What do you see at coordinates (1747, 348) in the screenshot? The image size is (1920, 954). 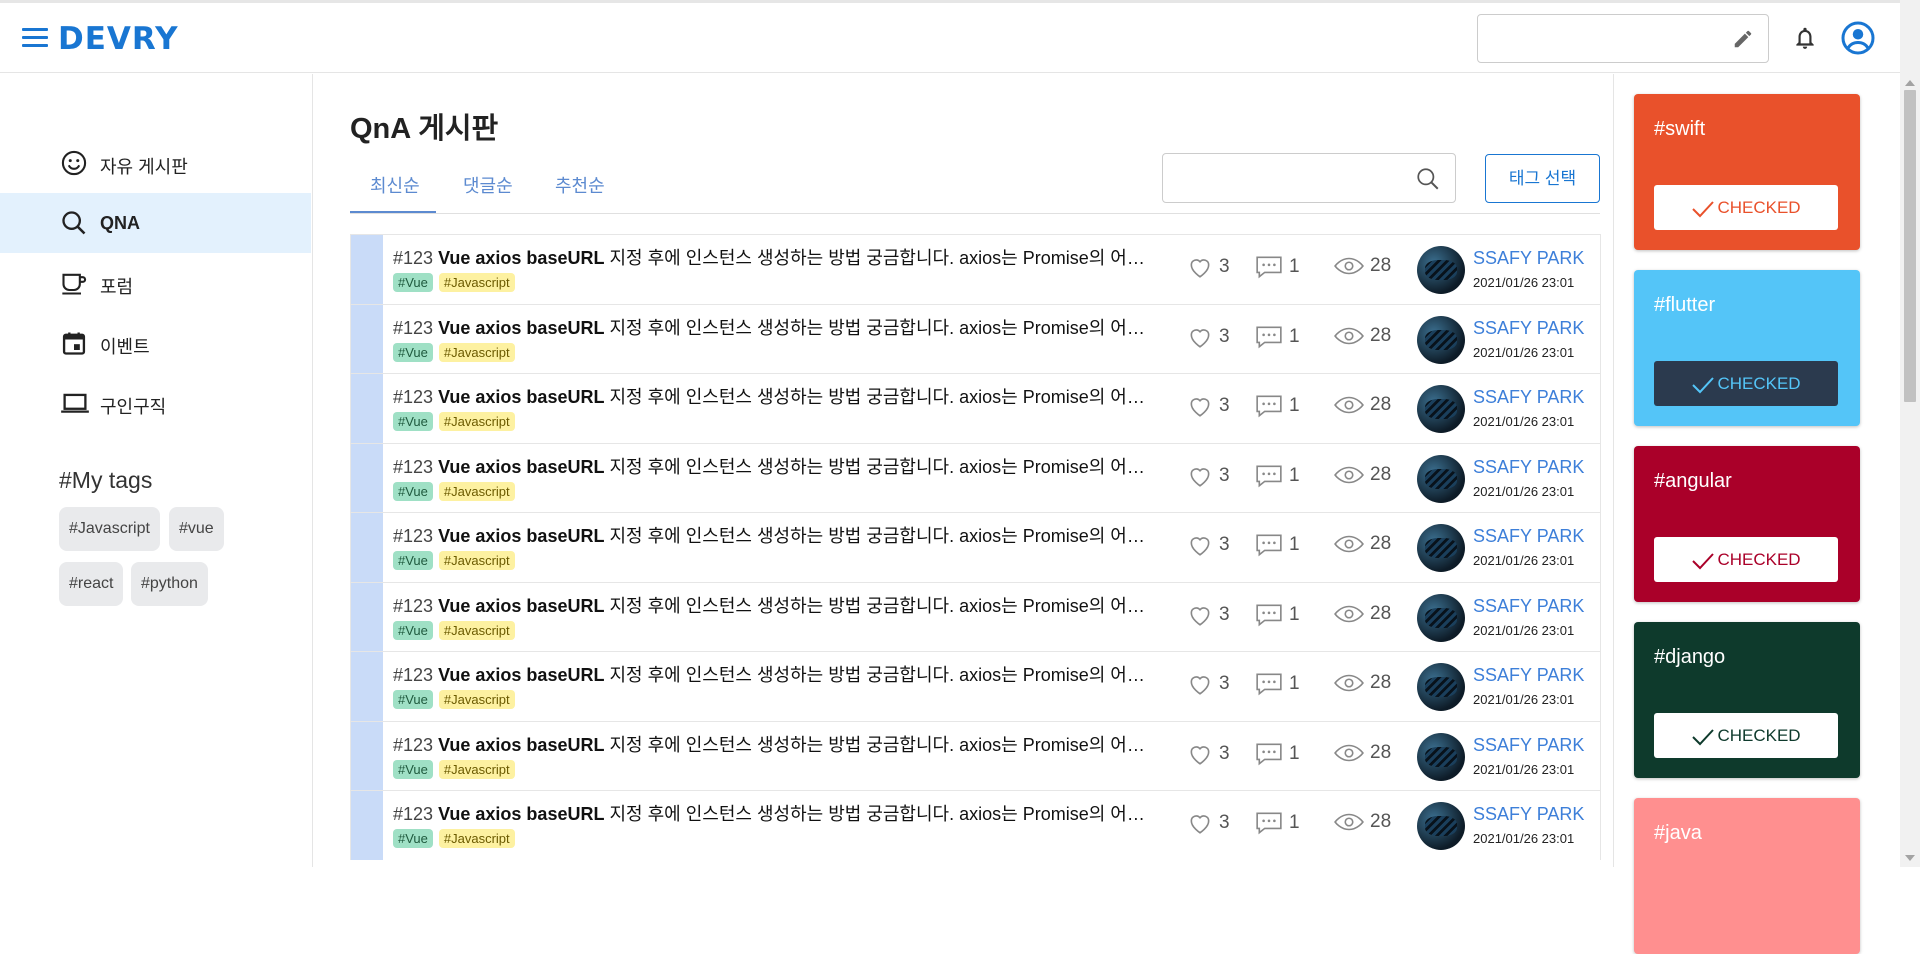 I see `tag-card: #flutter CHECKED` at bounding box center [1747, 348].